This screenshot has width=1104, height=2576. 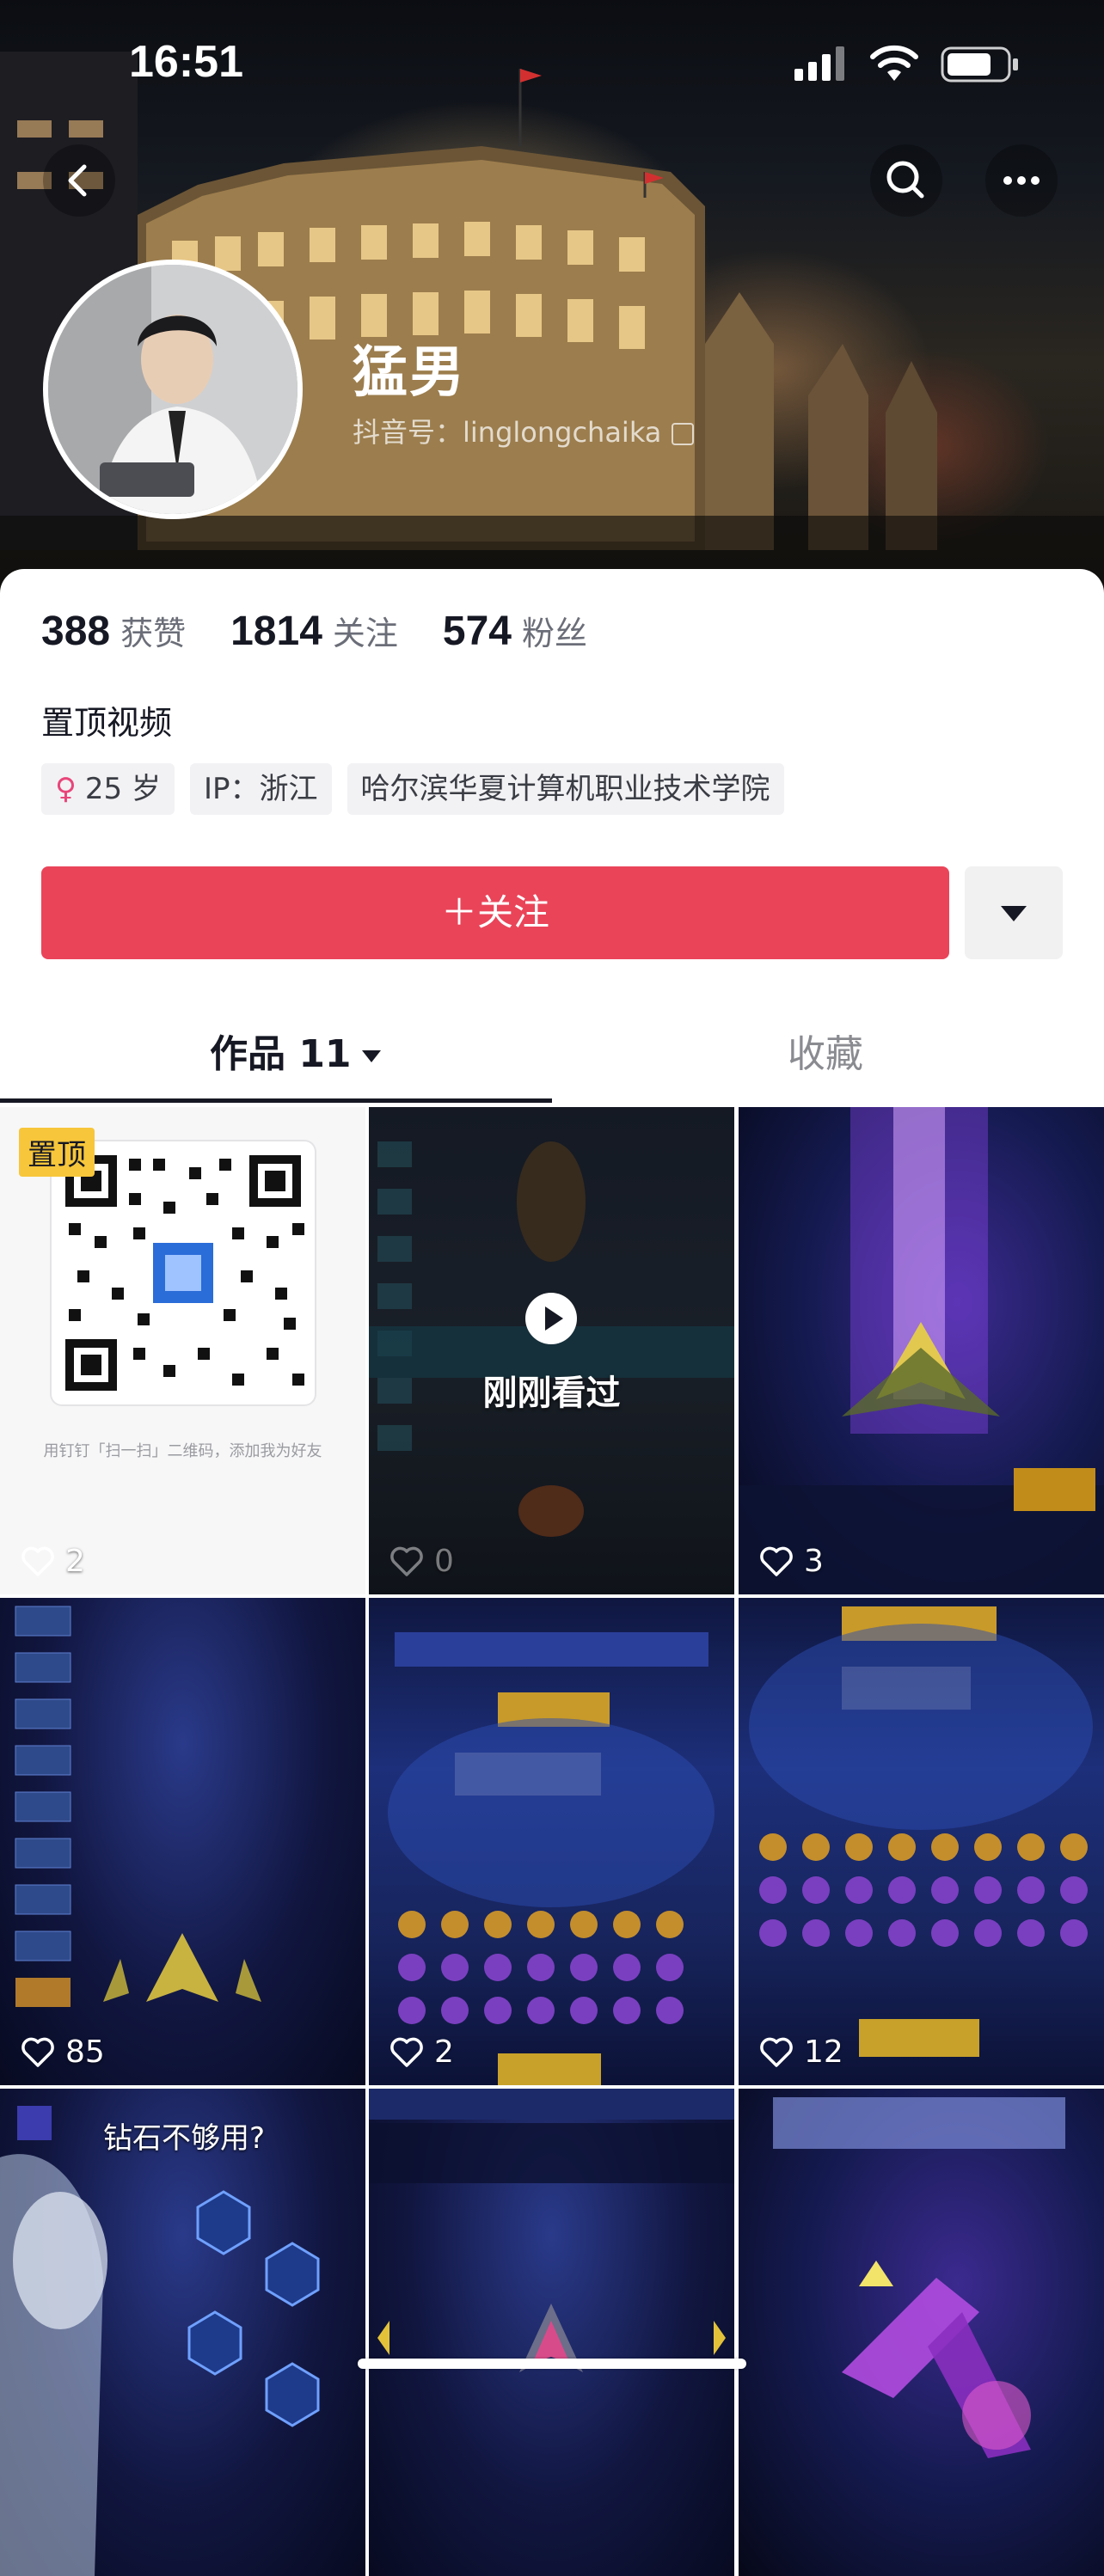 I want to click on video-thumbnail: 85, so click(x=183, y=1841).